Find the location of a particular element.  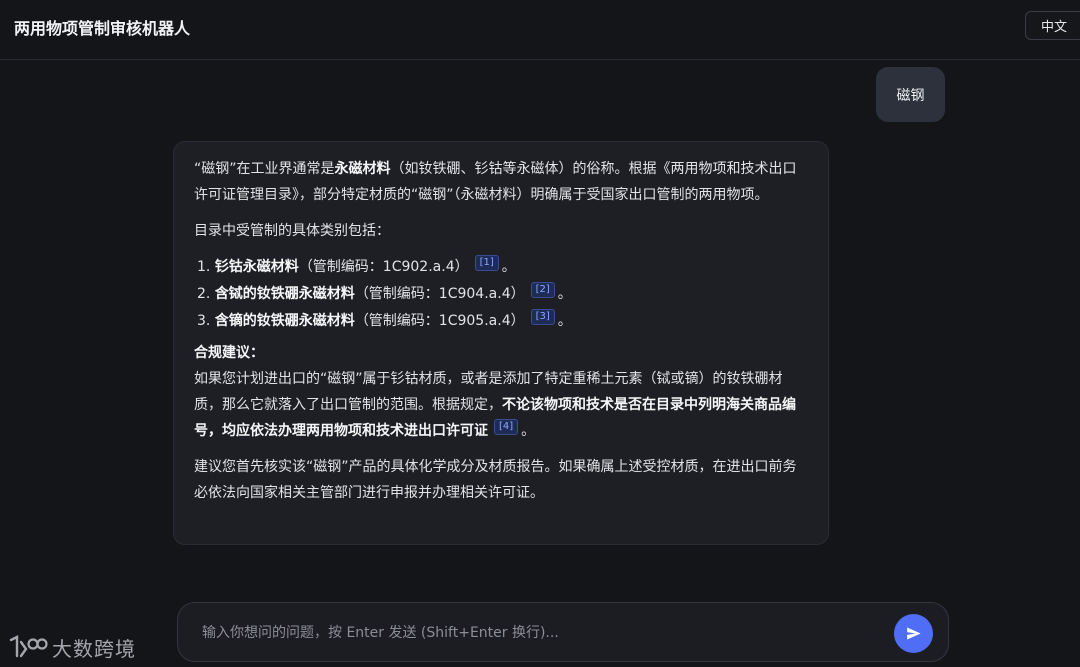

citation-link: [2] is located at coordinates (542, 290).